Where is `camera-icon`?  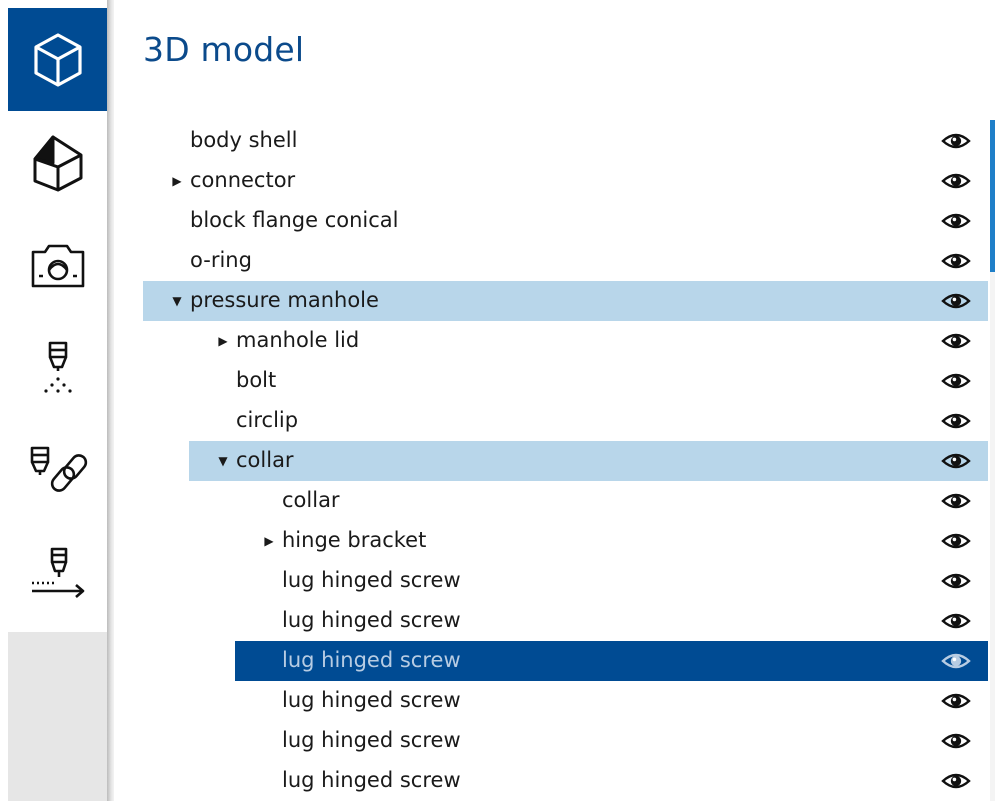 camera-icon is located at coordinates (57, 265).